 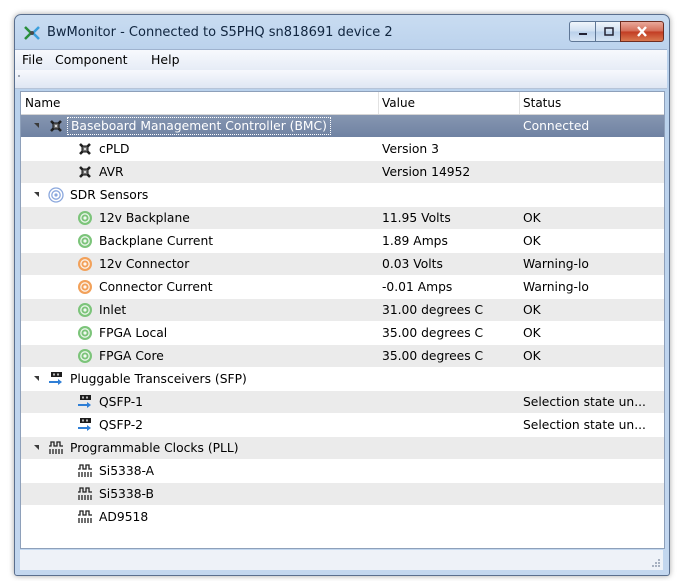 What do you see at coordinates (341, 59) in the screenshot?
I see `menu-bar: File Component Help` at bounding box center [341, 59].